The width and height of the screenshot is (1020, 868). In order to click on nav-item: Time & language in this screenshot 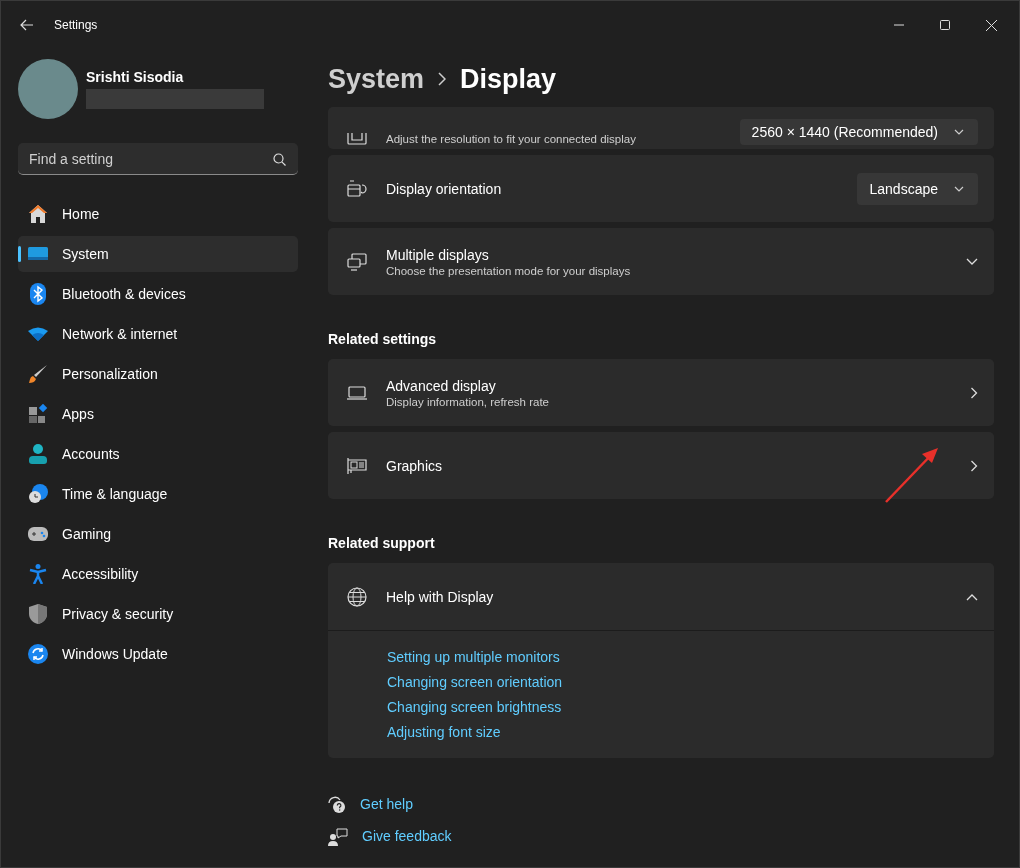, I will do `click(158, 494)`.